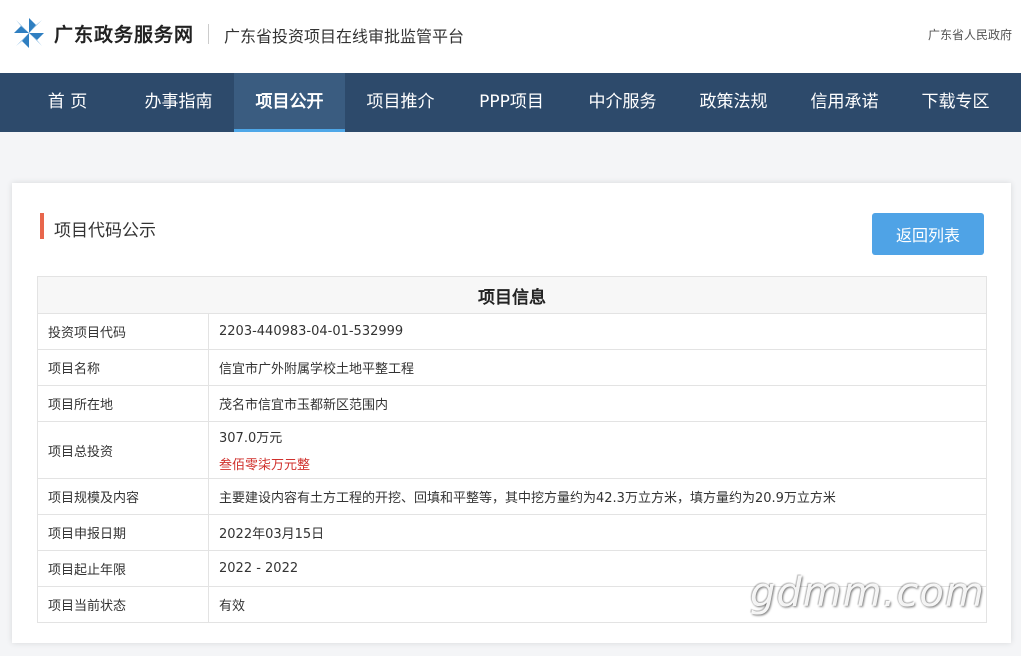 The width and height of the screenshot is (1021, 656). What do you see at coordinates (970, 34) in the screenshot?
I see `gov-link: 广东省人民政府` at bounding box center [970, 34].